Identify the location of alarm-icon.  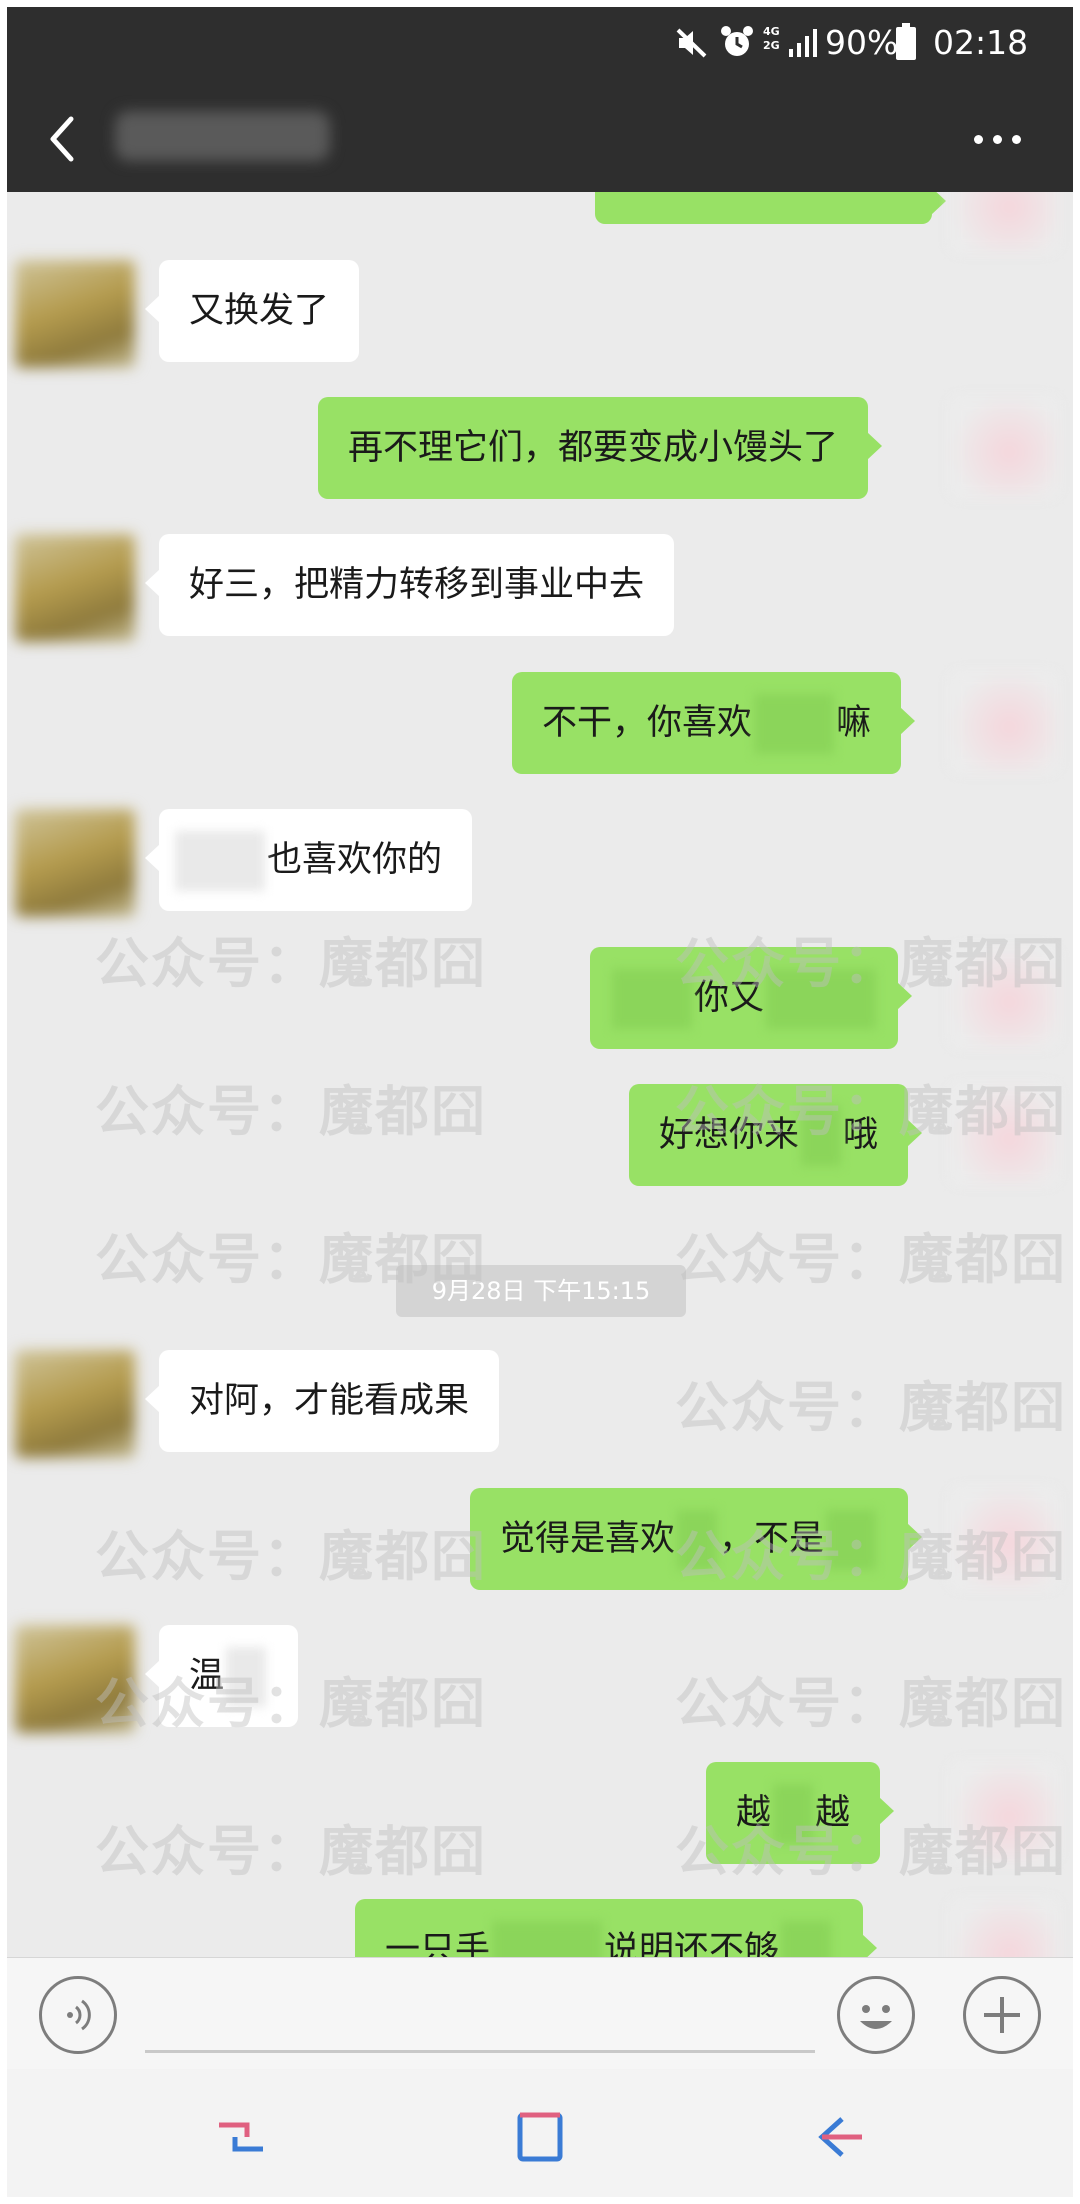
(737, 41).